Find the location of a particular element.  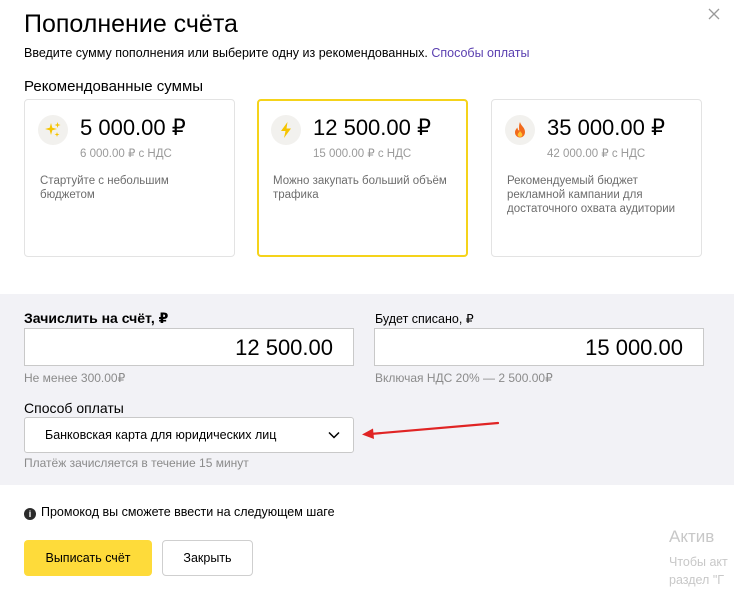

card-vat: 15 000.00 ₽ с НДС is located at coordinates (362, 154).